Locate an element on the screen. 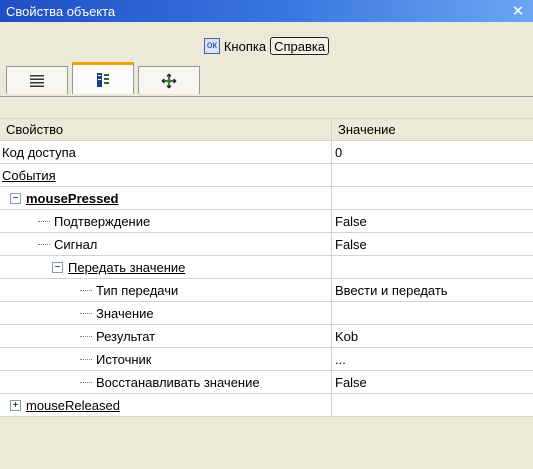 The height and width of the screenshot is (469, 533). prop-label: mouseReleased is located at coordinates (73, 405).